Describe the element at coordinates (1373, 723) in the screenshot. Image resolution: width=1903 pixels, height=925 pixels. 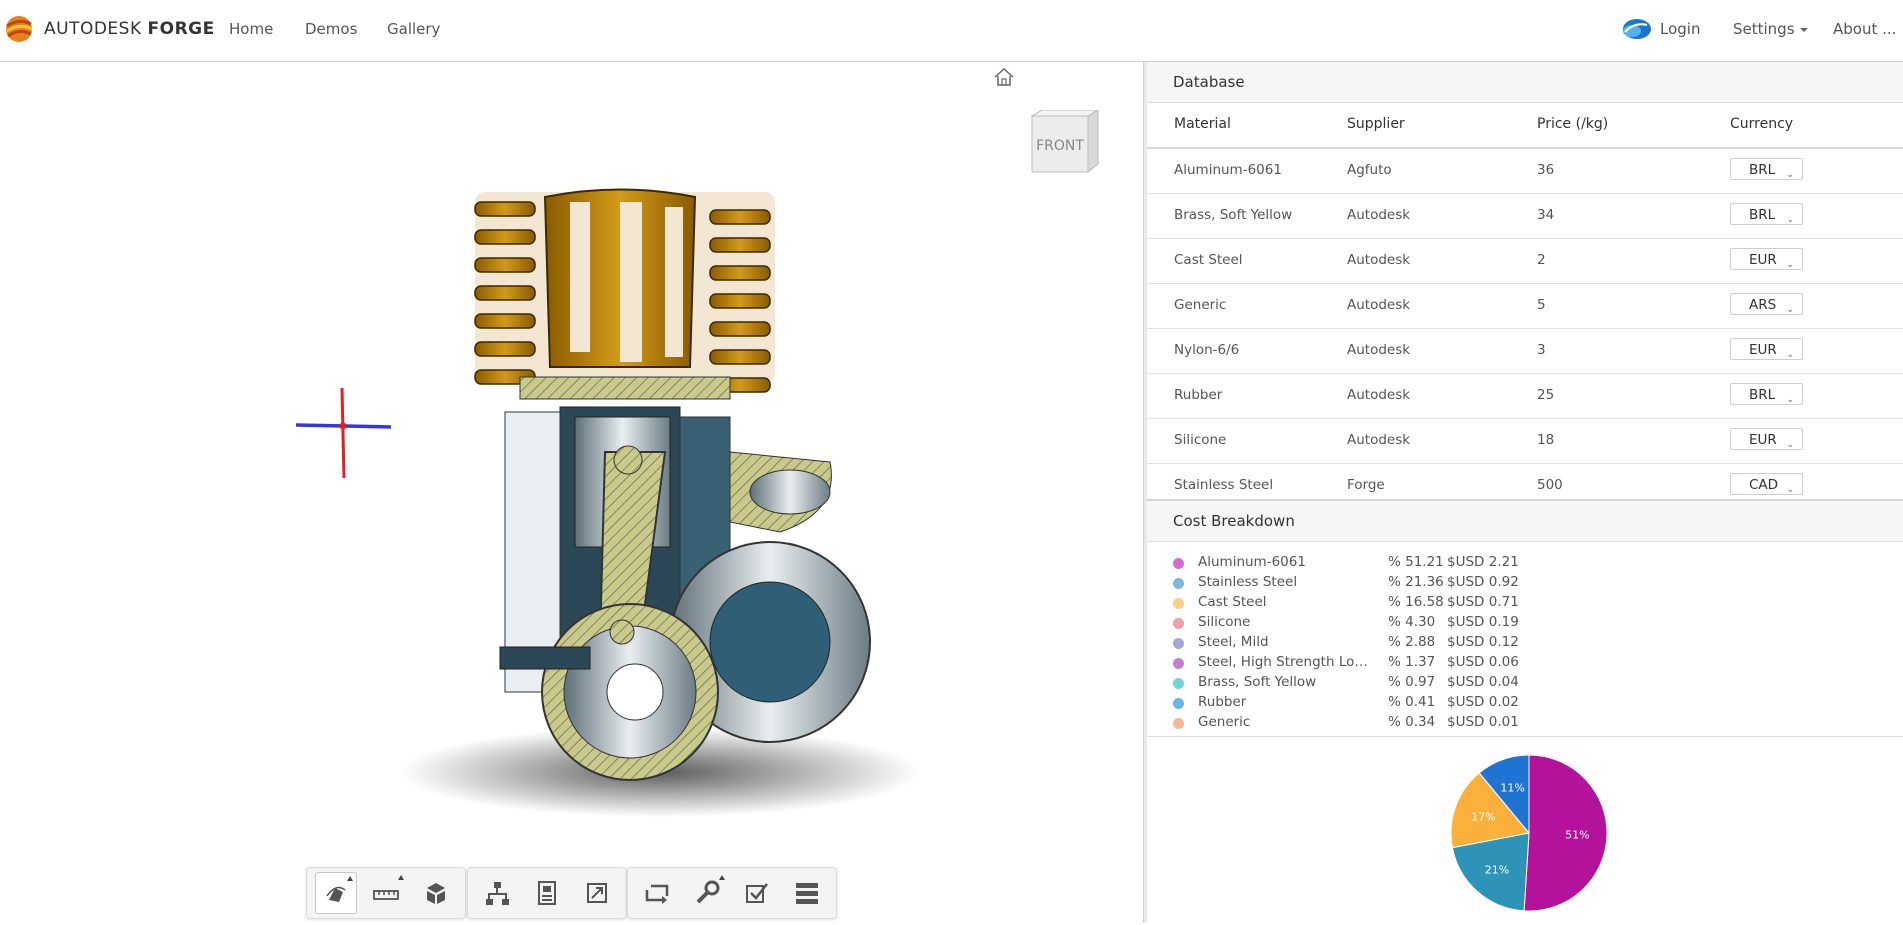
I see `legend-item: Generic % 0.34 $USD 0.01` at that location.